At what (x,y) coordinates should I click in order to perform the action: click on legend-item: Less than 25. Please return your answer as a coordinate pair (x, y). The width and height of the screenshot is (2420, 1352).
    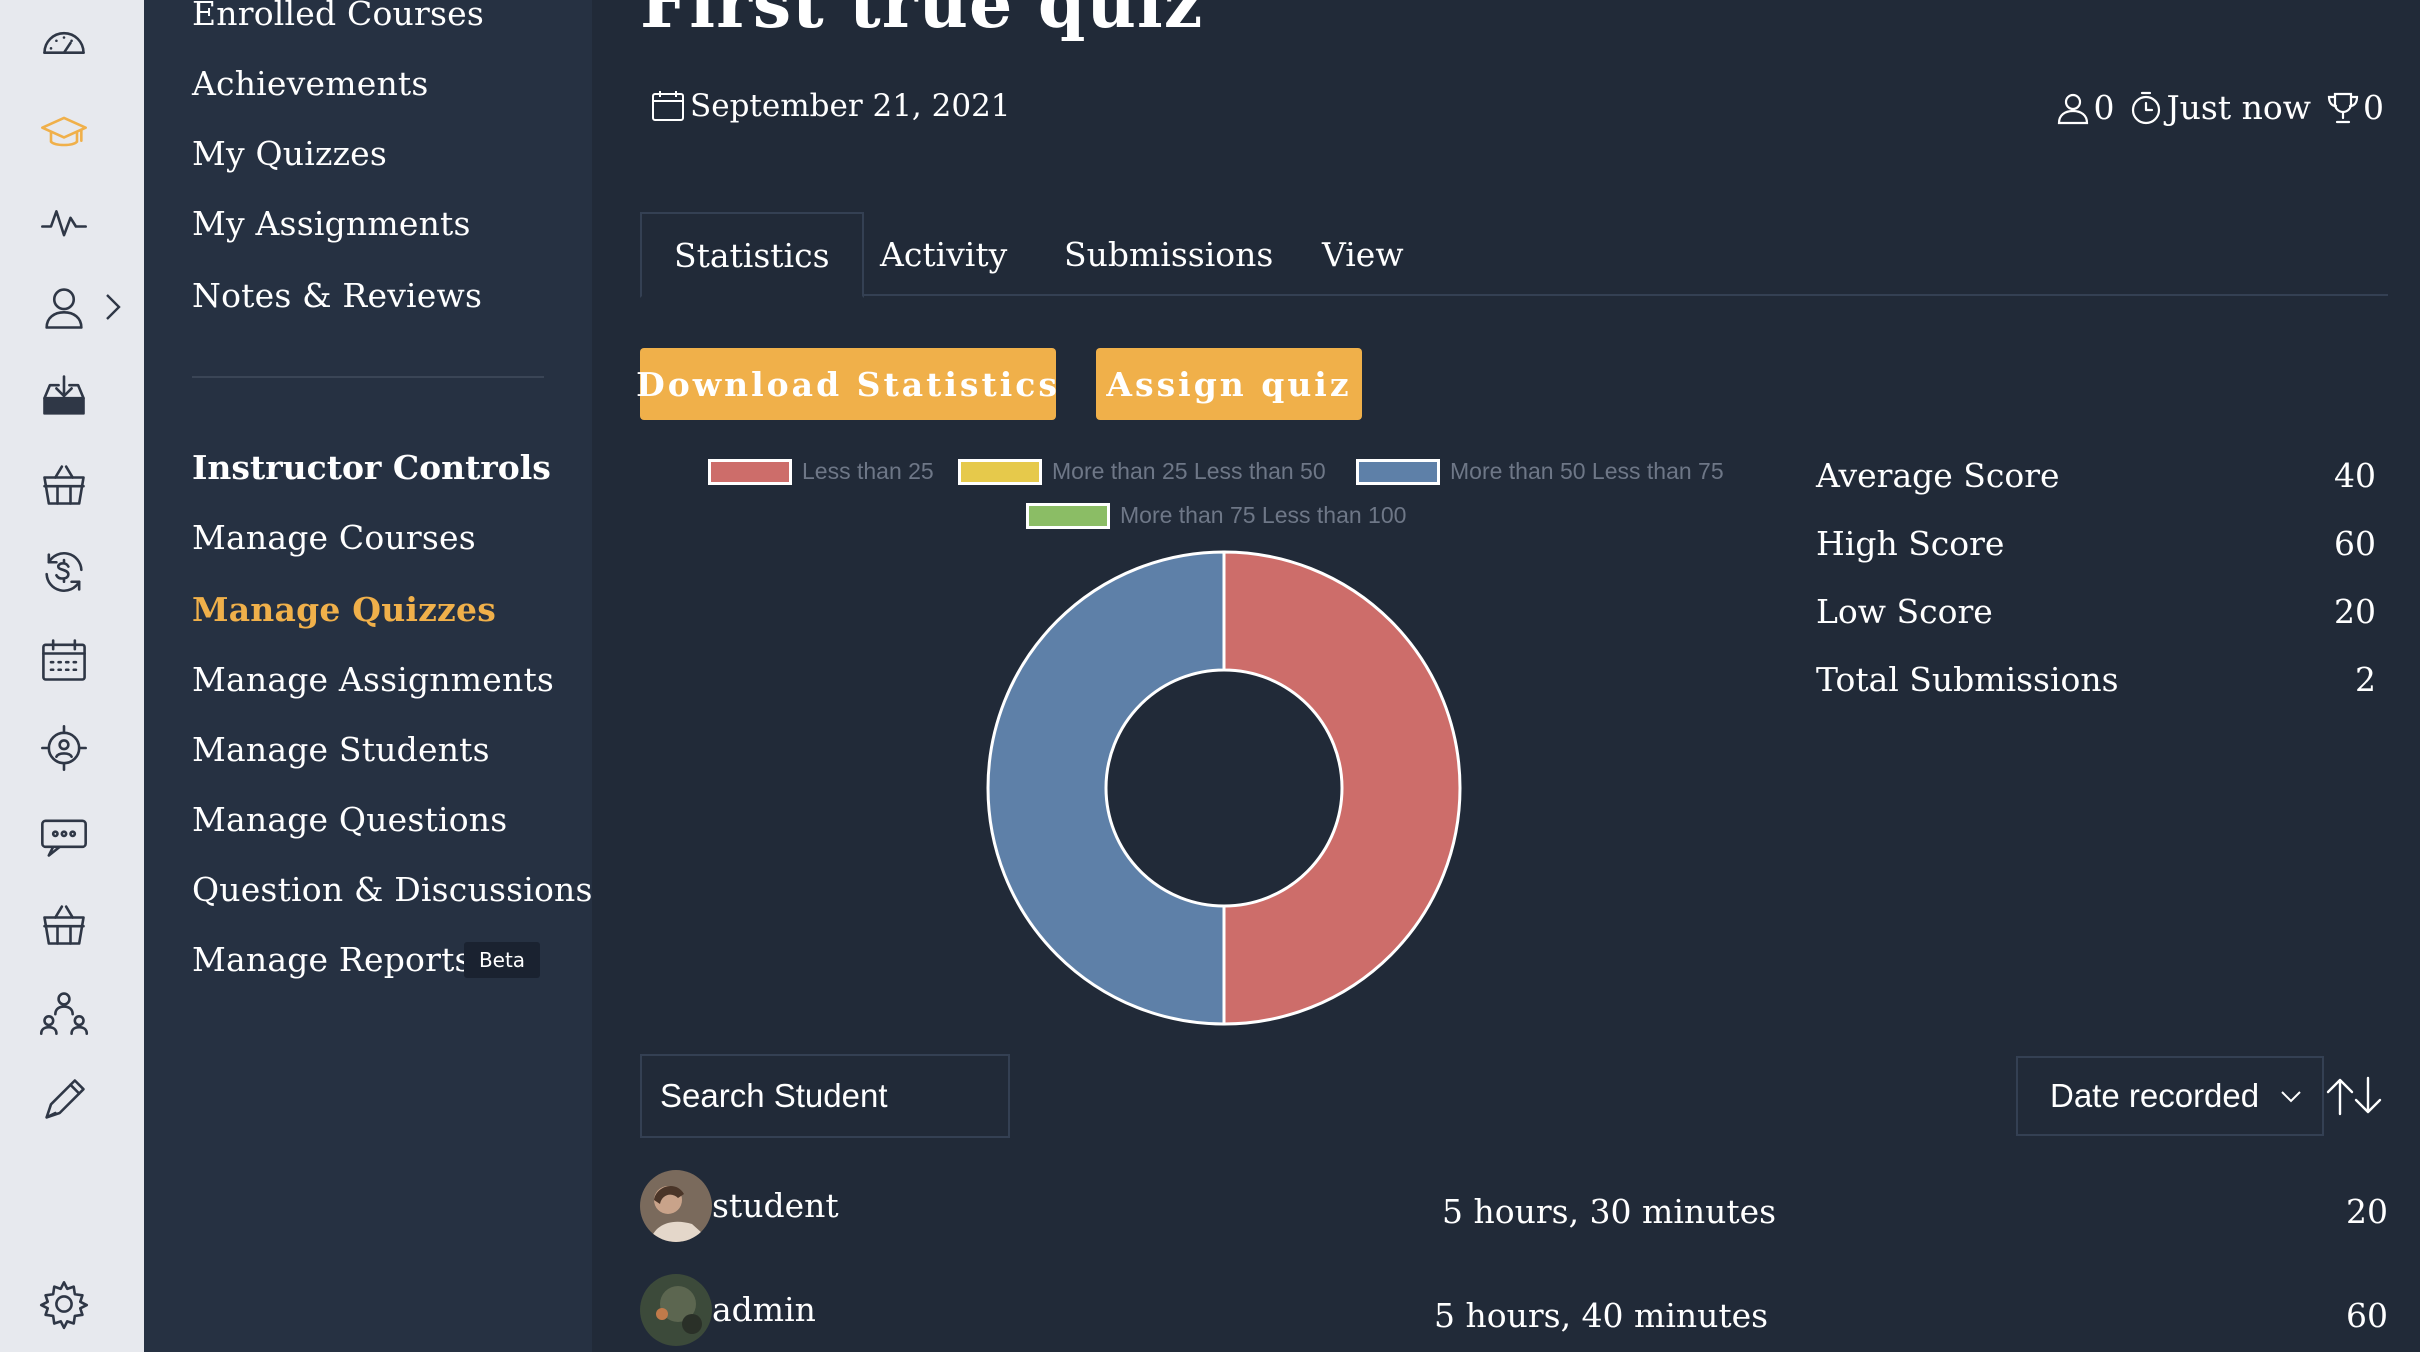
    Looking at the image, I should click on (821, 471).